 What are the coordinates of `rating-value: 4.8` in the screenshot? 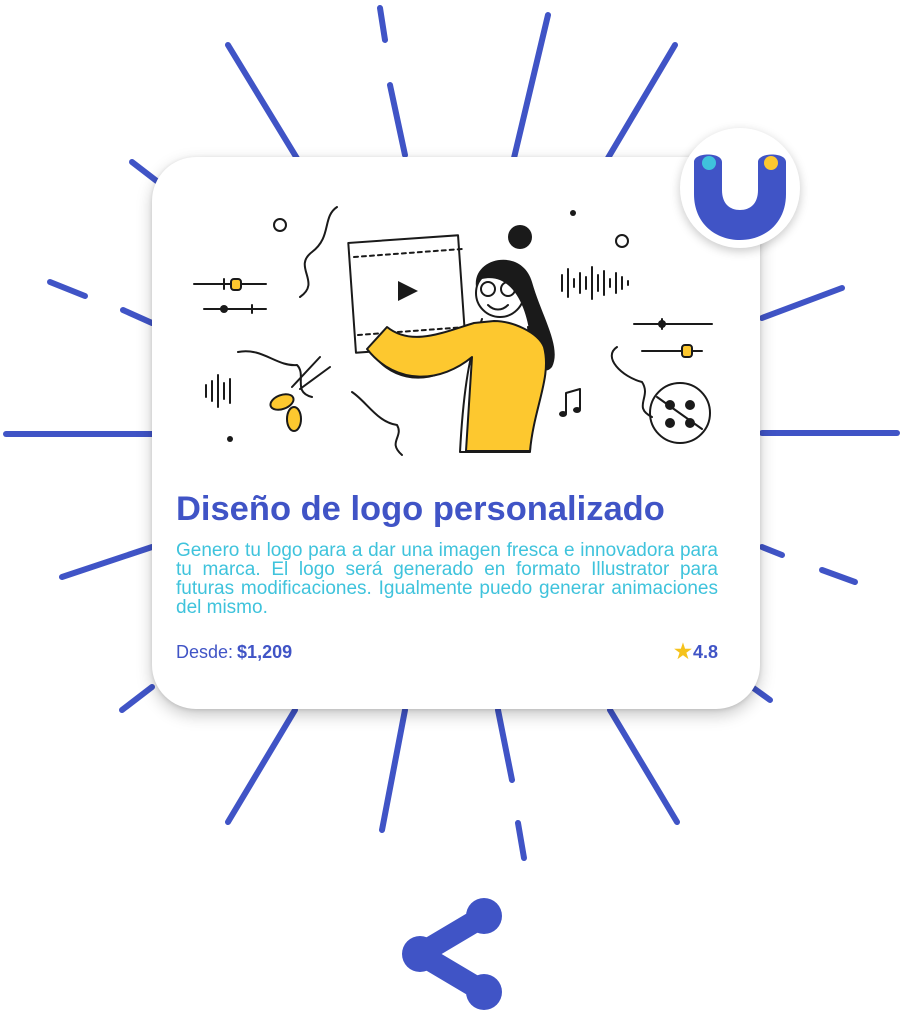 It's located at (705, 652).